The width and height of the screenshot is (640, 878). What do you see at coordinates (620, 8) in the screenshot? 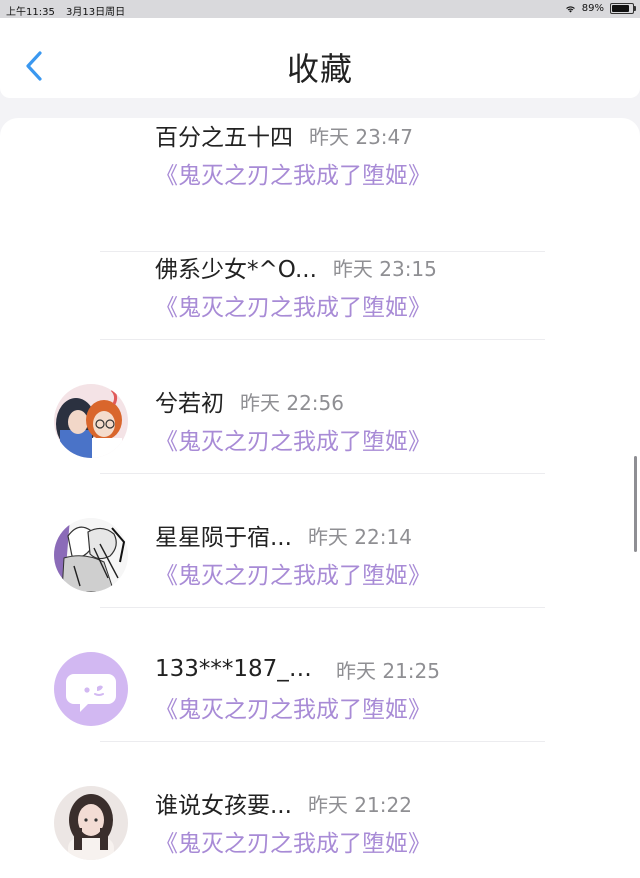
I see `battery-fill` at bounding box center [620, 8].